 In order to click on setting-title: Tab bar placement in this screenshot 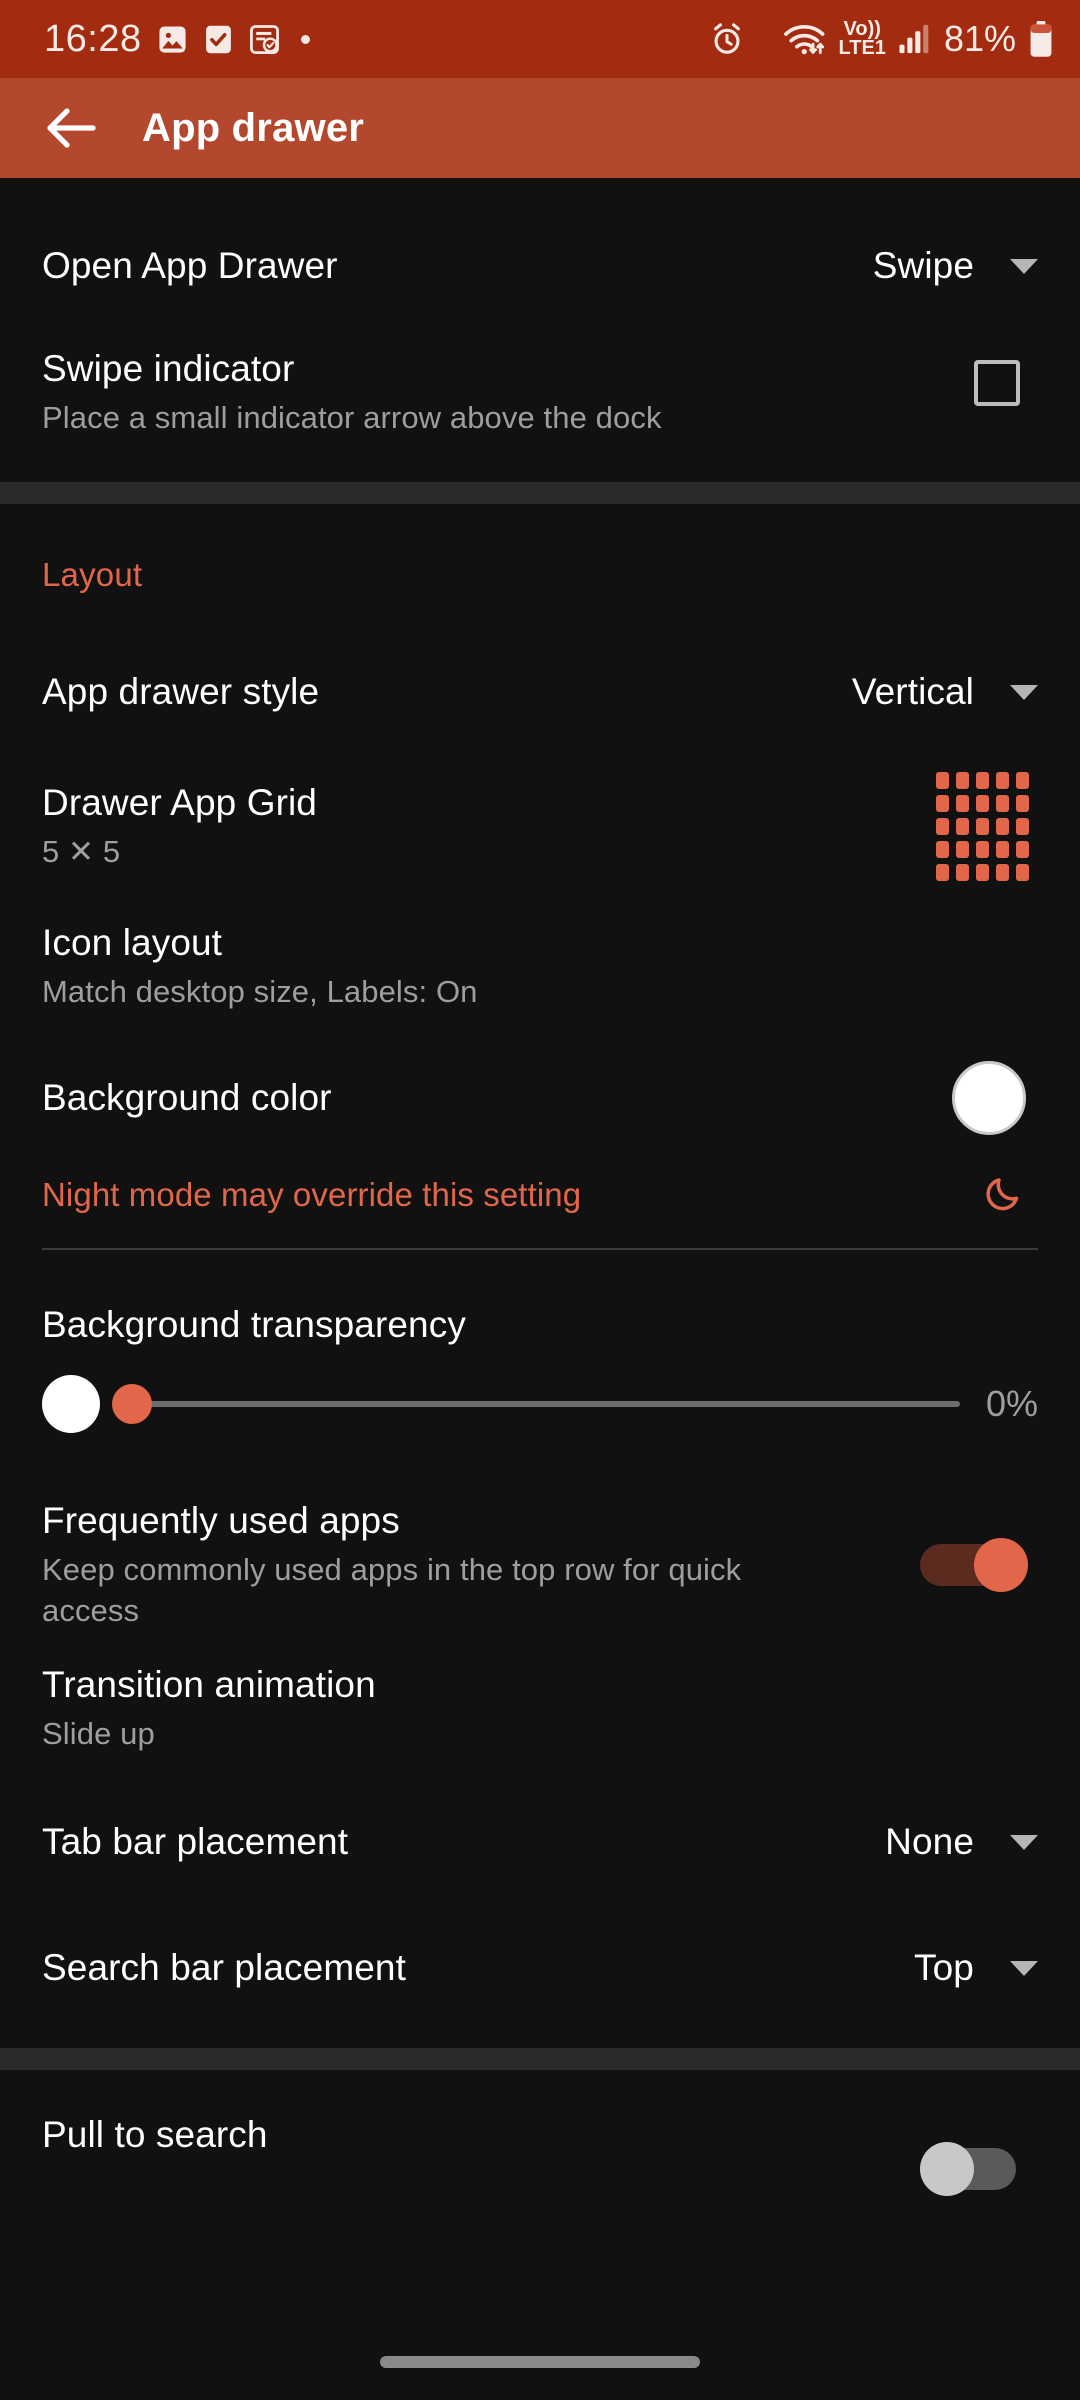, I will do `click(195, 1841)`.